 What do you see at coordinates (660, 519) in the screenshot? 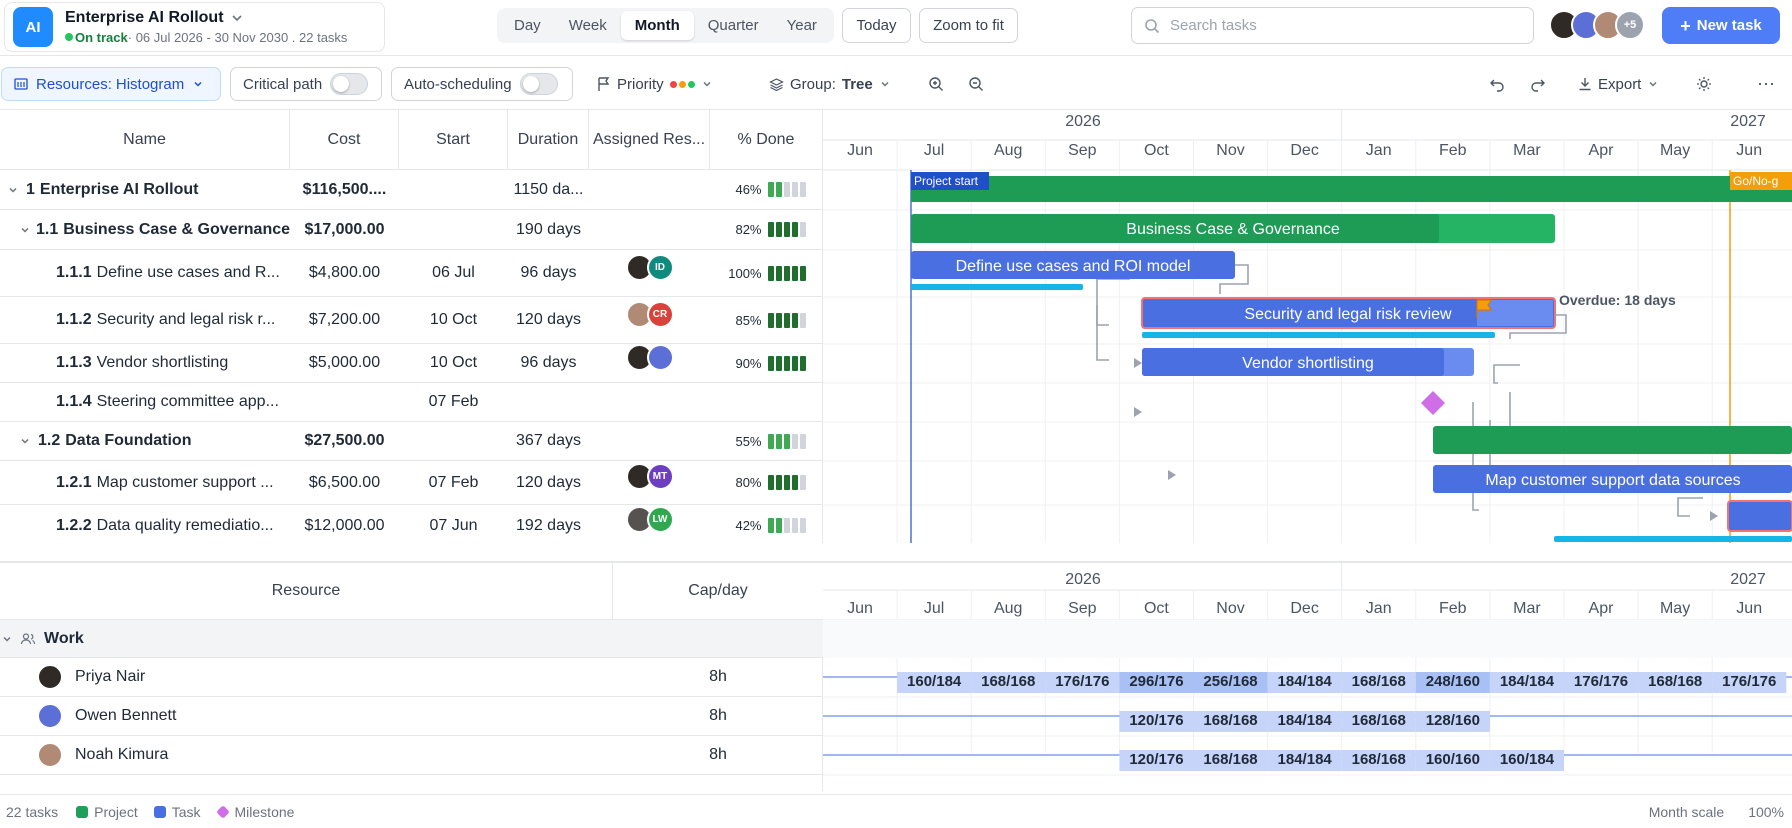
I see `avatar: LW` at bounding box center [660, 519].